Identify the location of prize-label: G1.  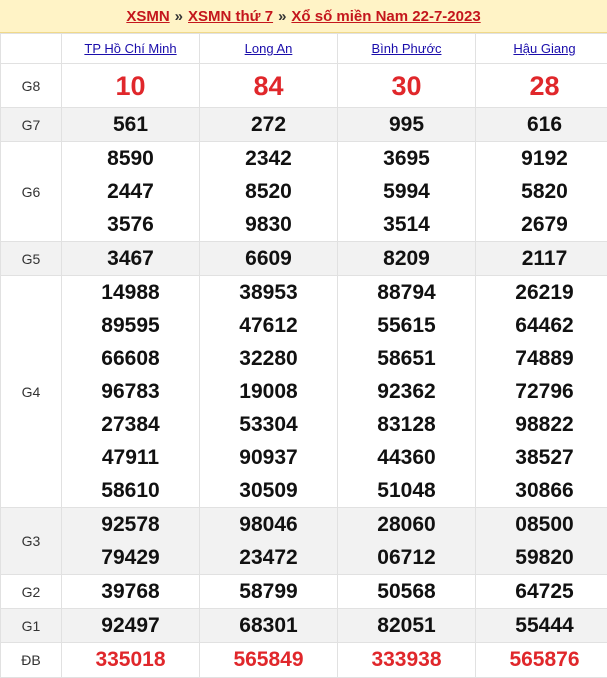
(31, 626).